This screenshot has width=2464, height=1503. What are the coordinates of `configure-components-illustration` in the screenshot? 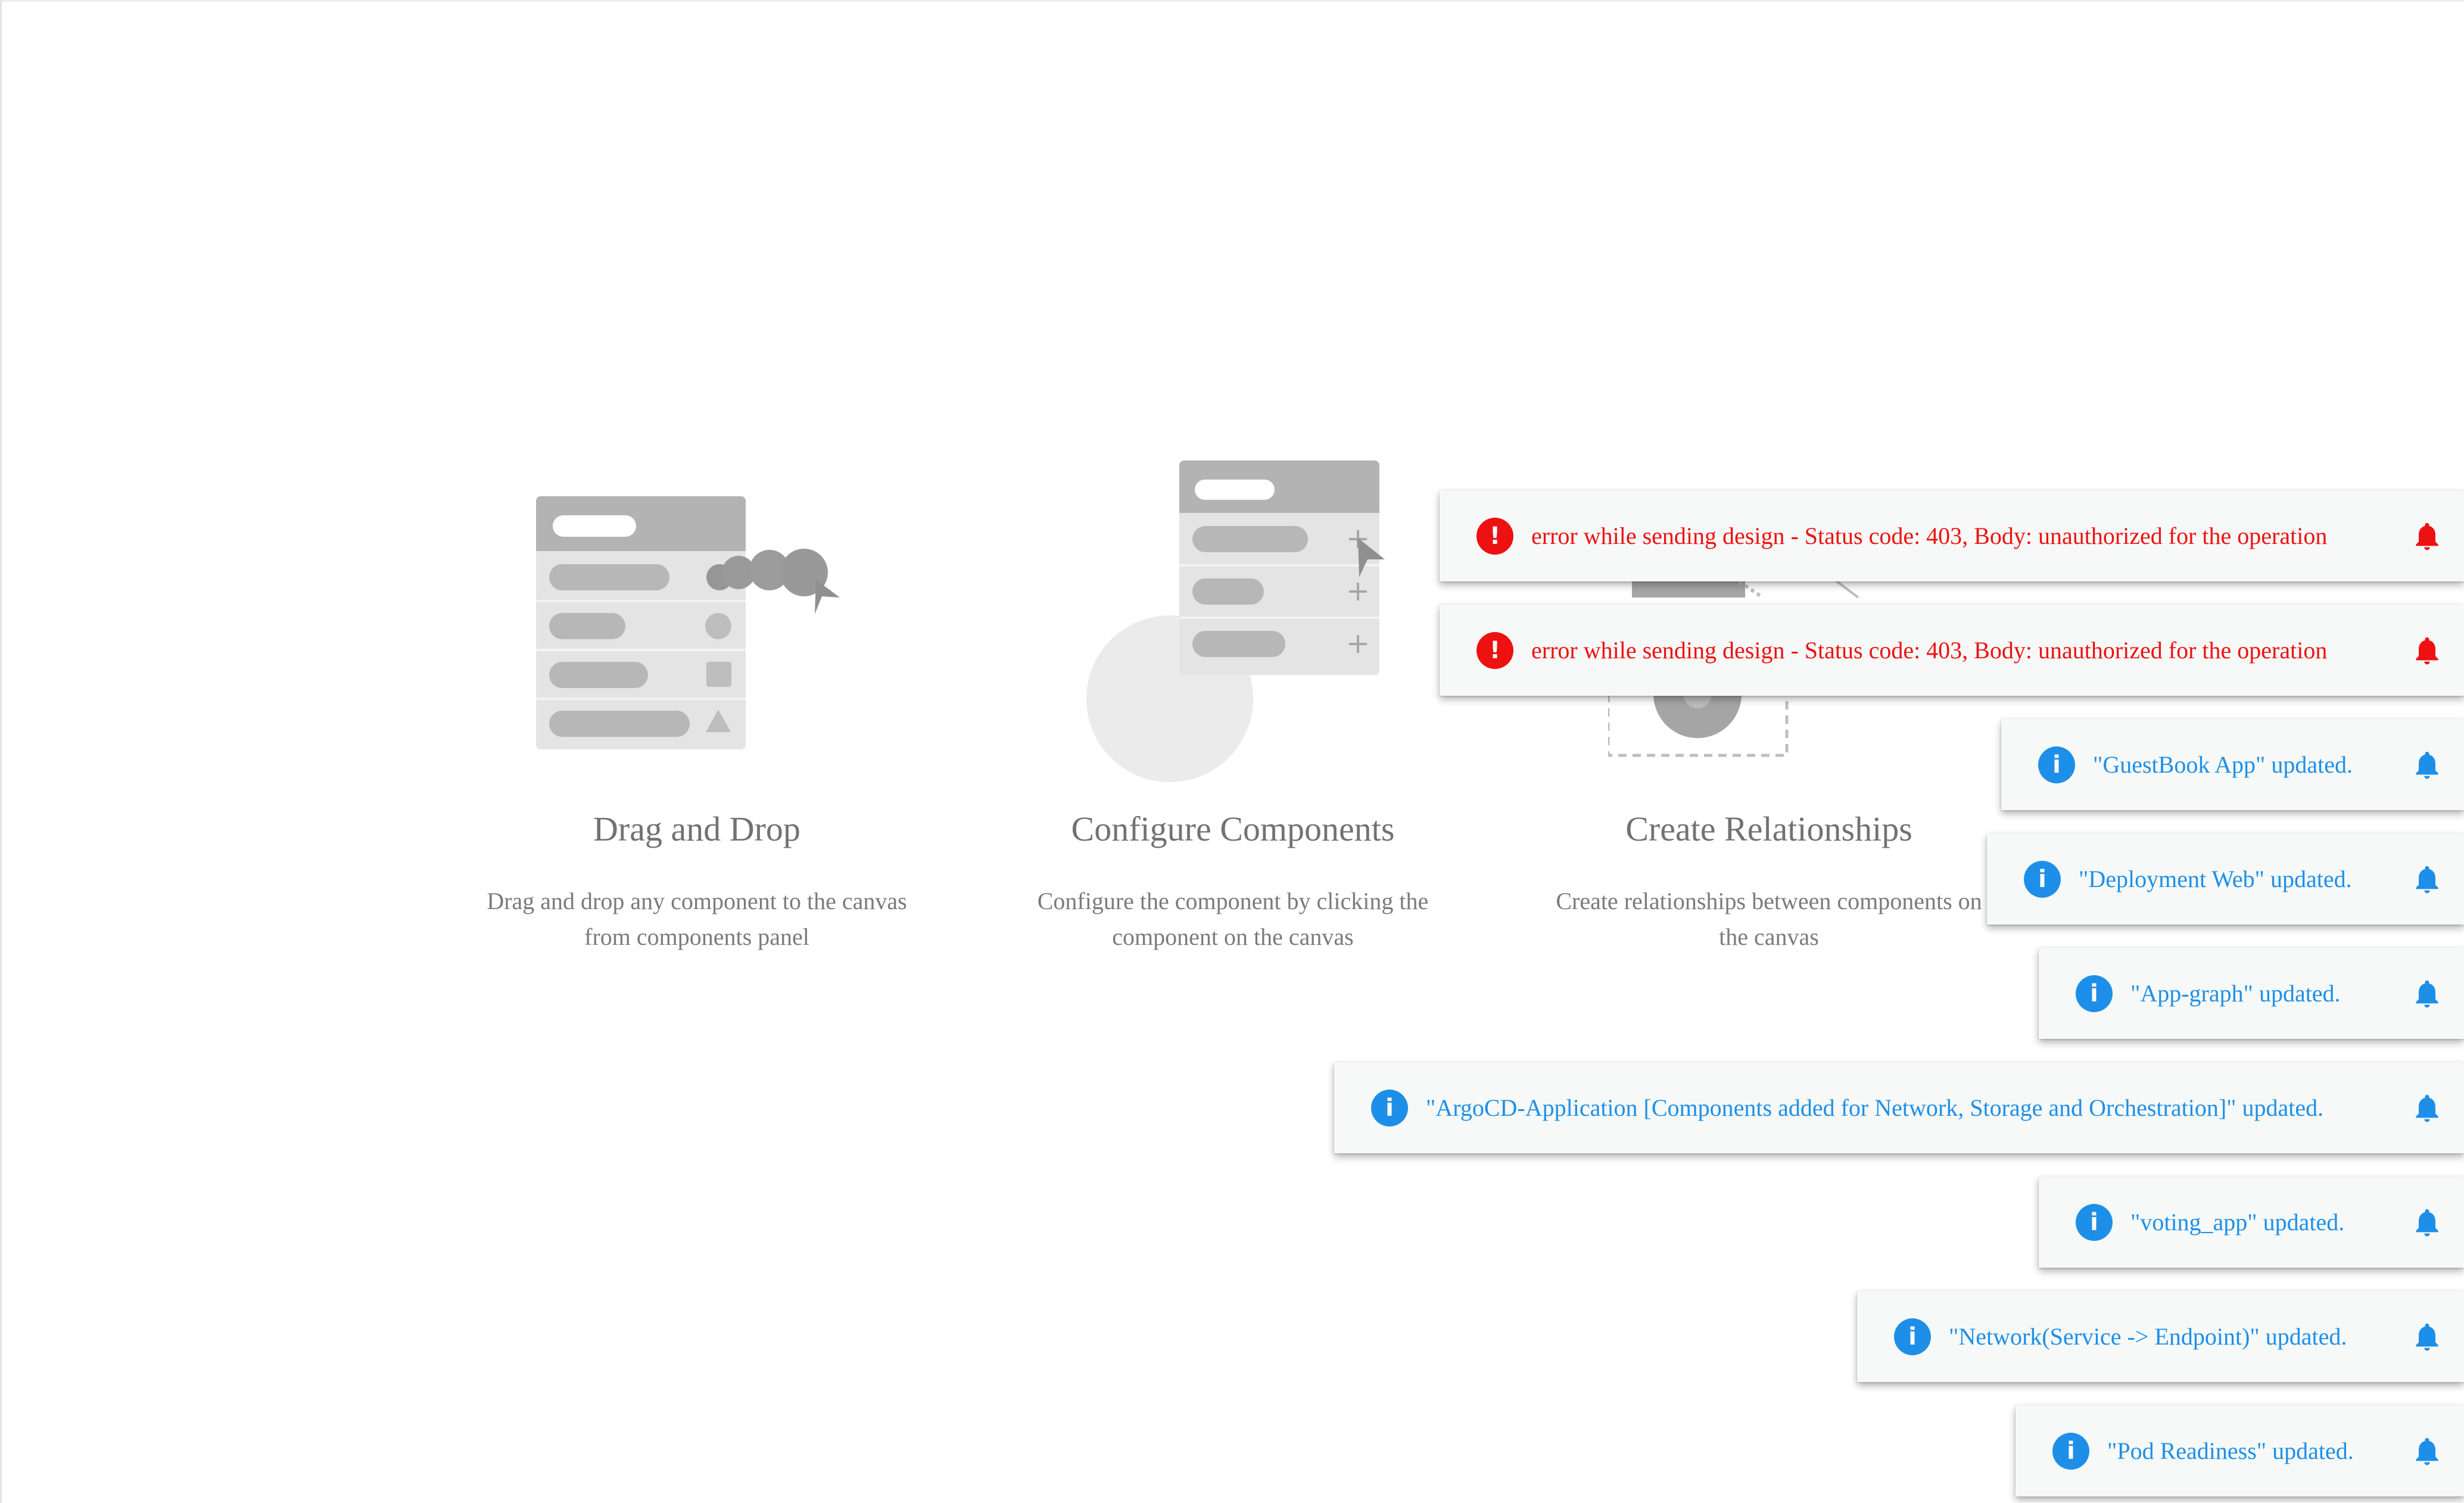 It's located at (1235, 621).